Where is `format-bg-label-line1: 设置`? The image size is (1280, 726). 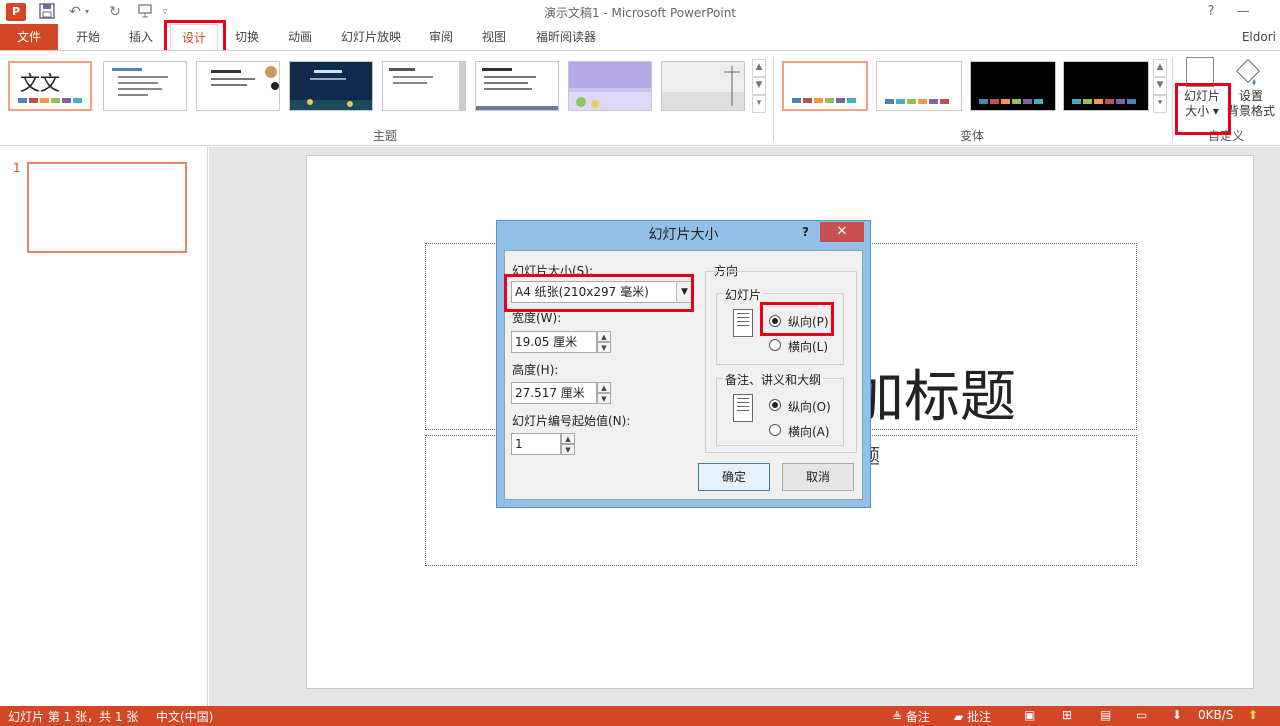
format-bg-label-line1: 设置 is located at coordinates (1250, 96).